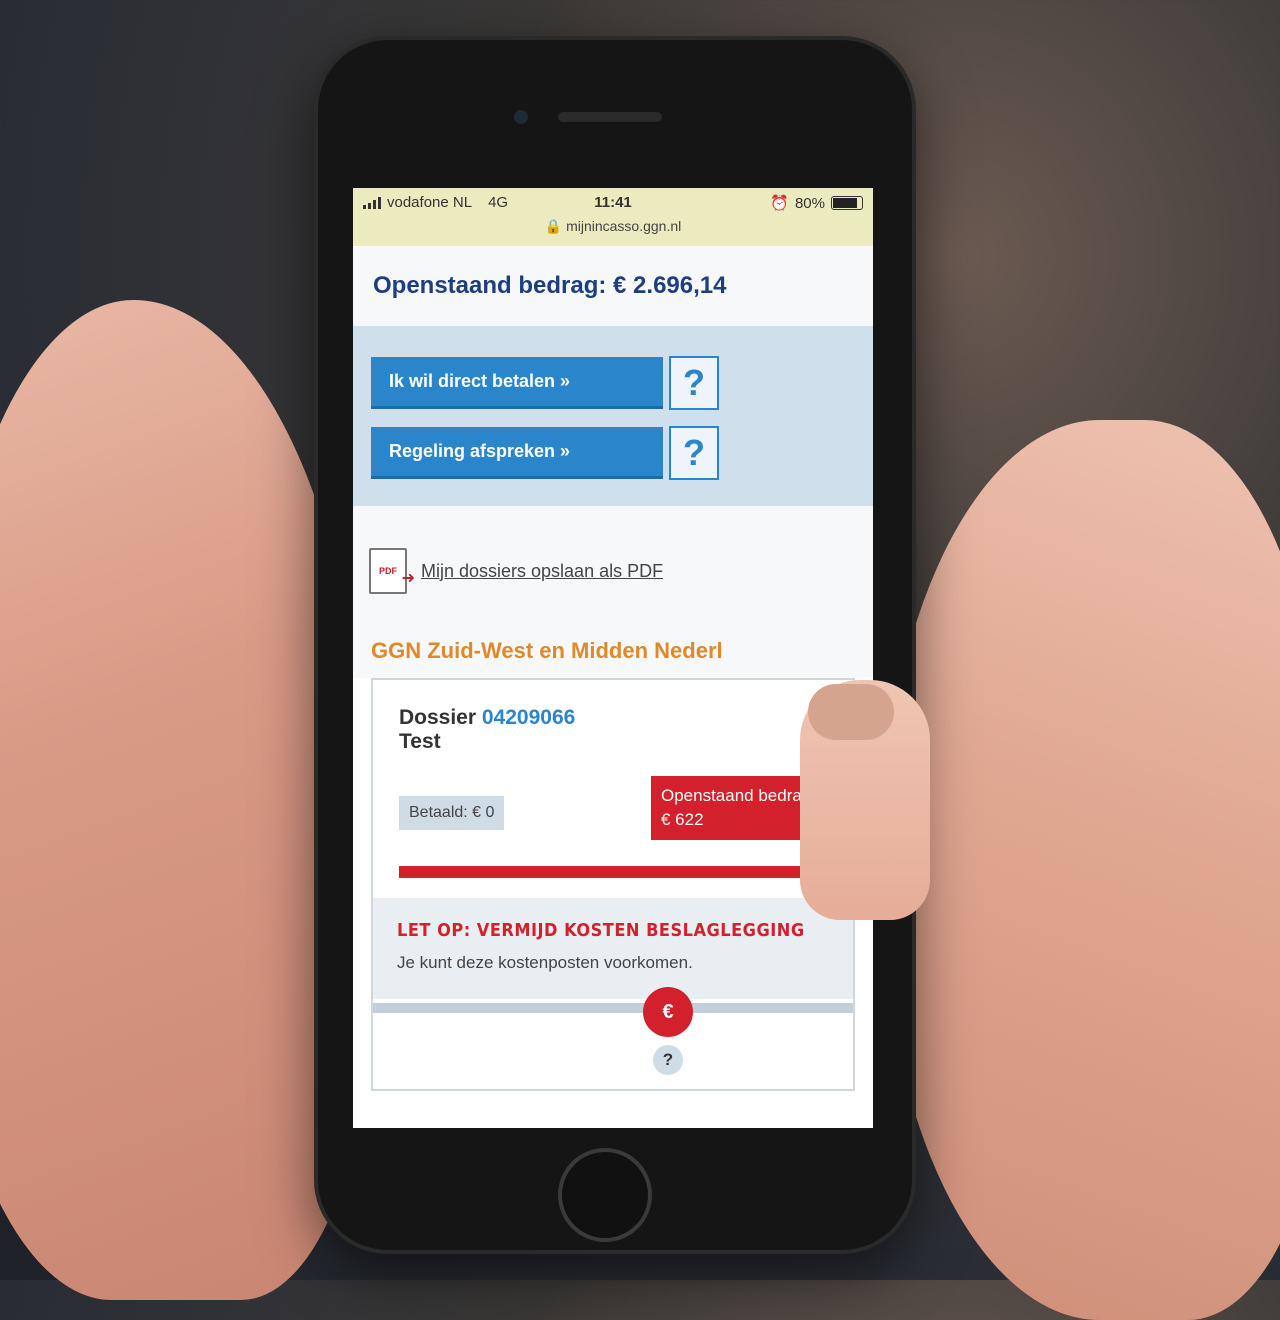 The width and height of the screenshot is (1280, 1320). Describe the element at coordinates (452, 813) in the screenshot. I see `paid-badge: Betaald: € 0` at that location.